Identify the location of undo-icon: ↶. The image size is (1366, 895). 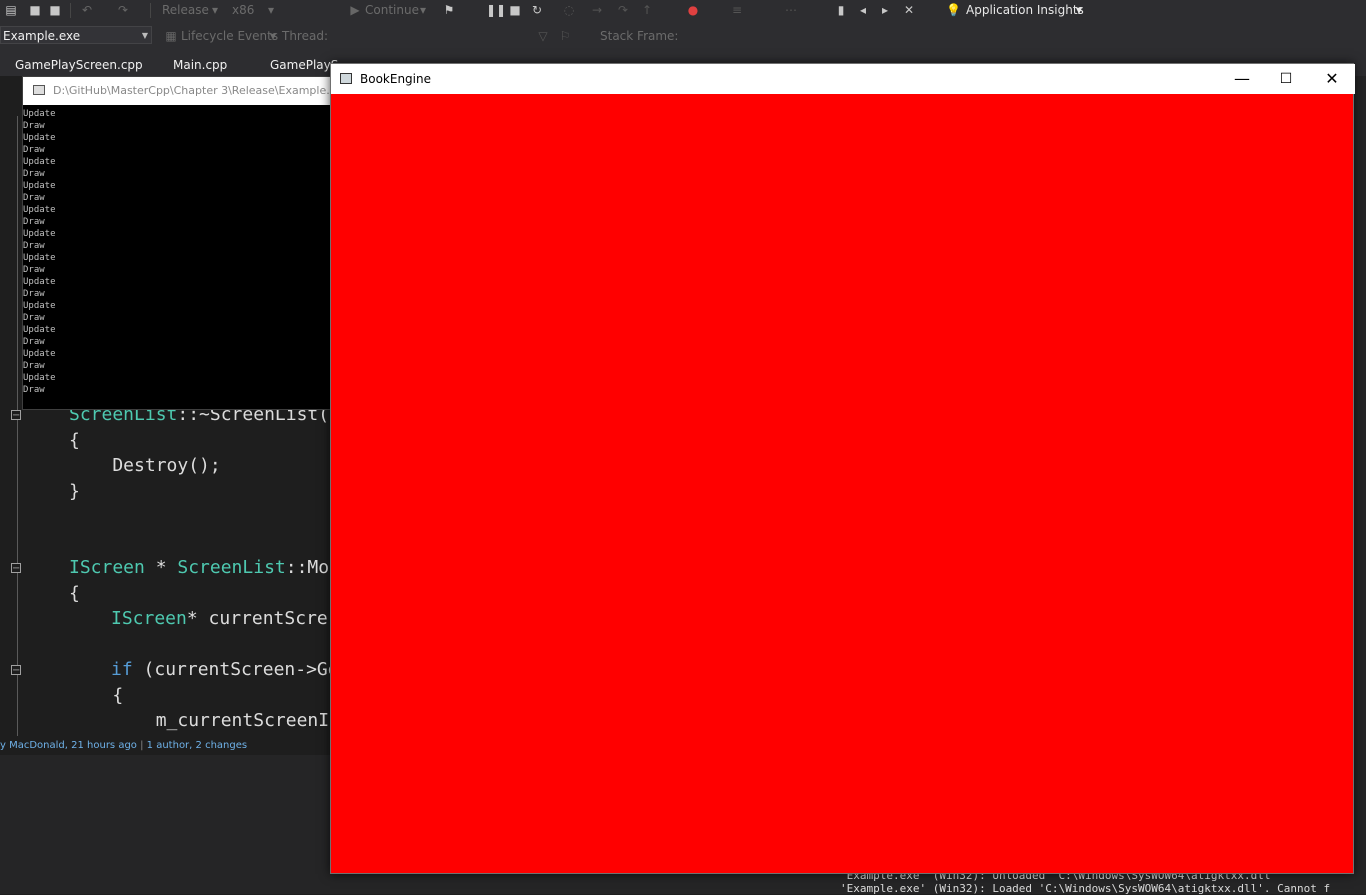
(87, 10).